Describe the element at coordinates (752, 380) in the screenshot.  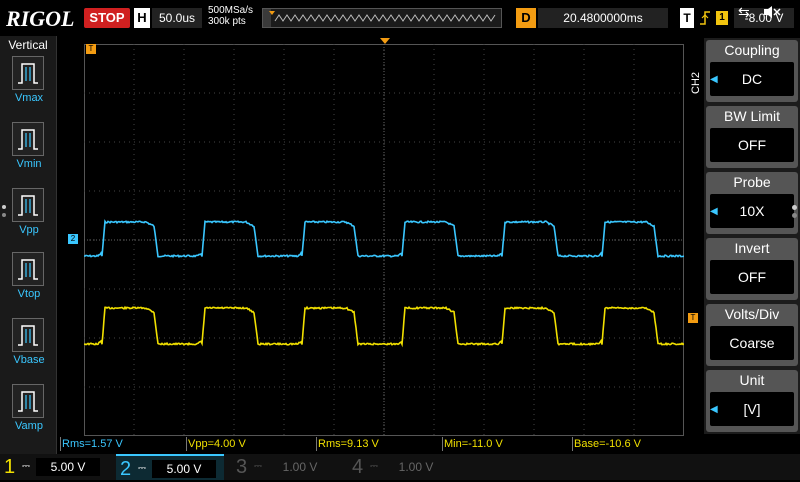
I see `menu-title: Unit` at that location.